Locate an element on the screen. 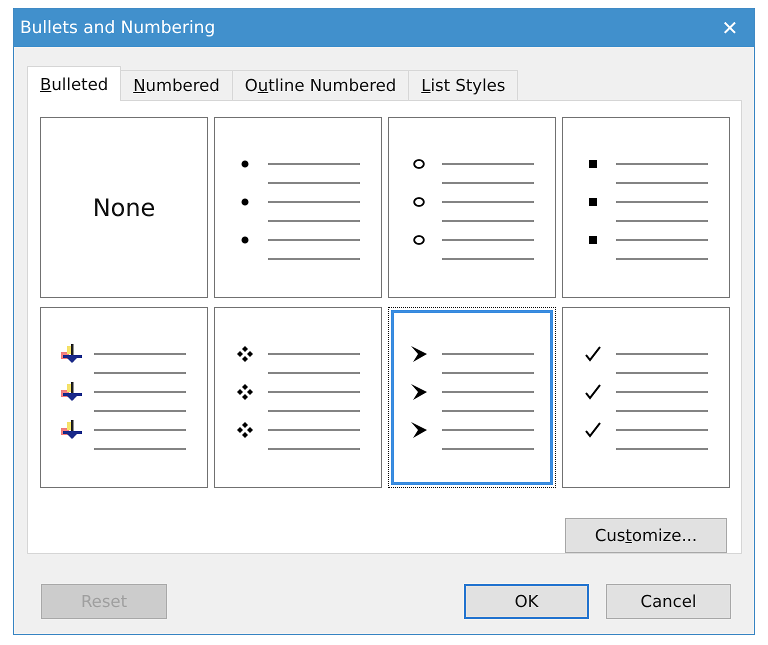 The image size is (768, 645). bullet-style-option: None is located at coordinates (124, 207).